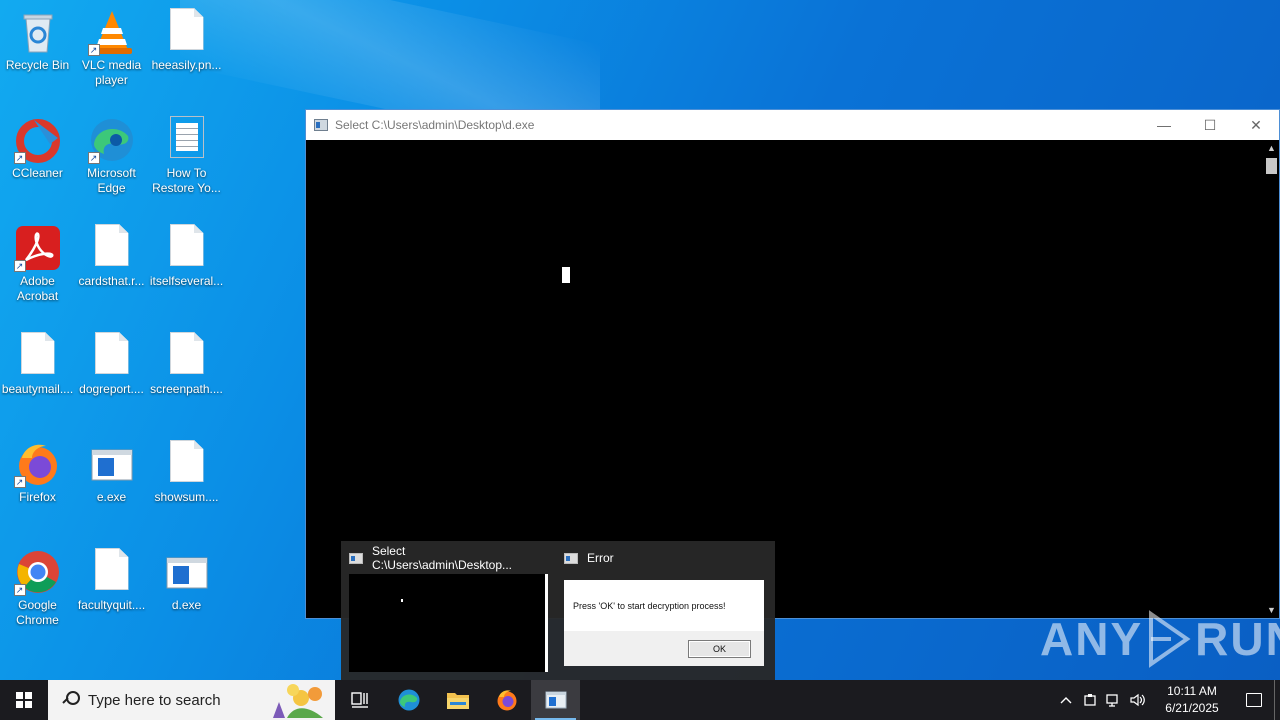 This screenshot has height=720, width=1280. What do you see at coordinates (111, 469) in the screenshot?
I see `desktop-icon-e-exe: e.exe` at bounding box center [111, 469].